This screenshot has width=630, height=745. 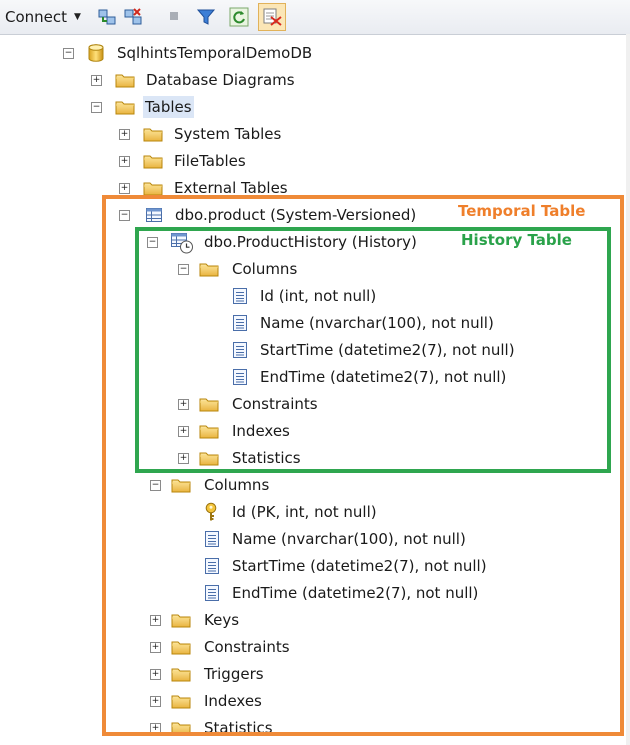 What do you see at coordinates (77, 17) in the screenshot?
I see `chevron-down-icon: ▼` at bounding box center [77, 17].